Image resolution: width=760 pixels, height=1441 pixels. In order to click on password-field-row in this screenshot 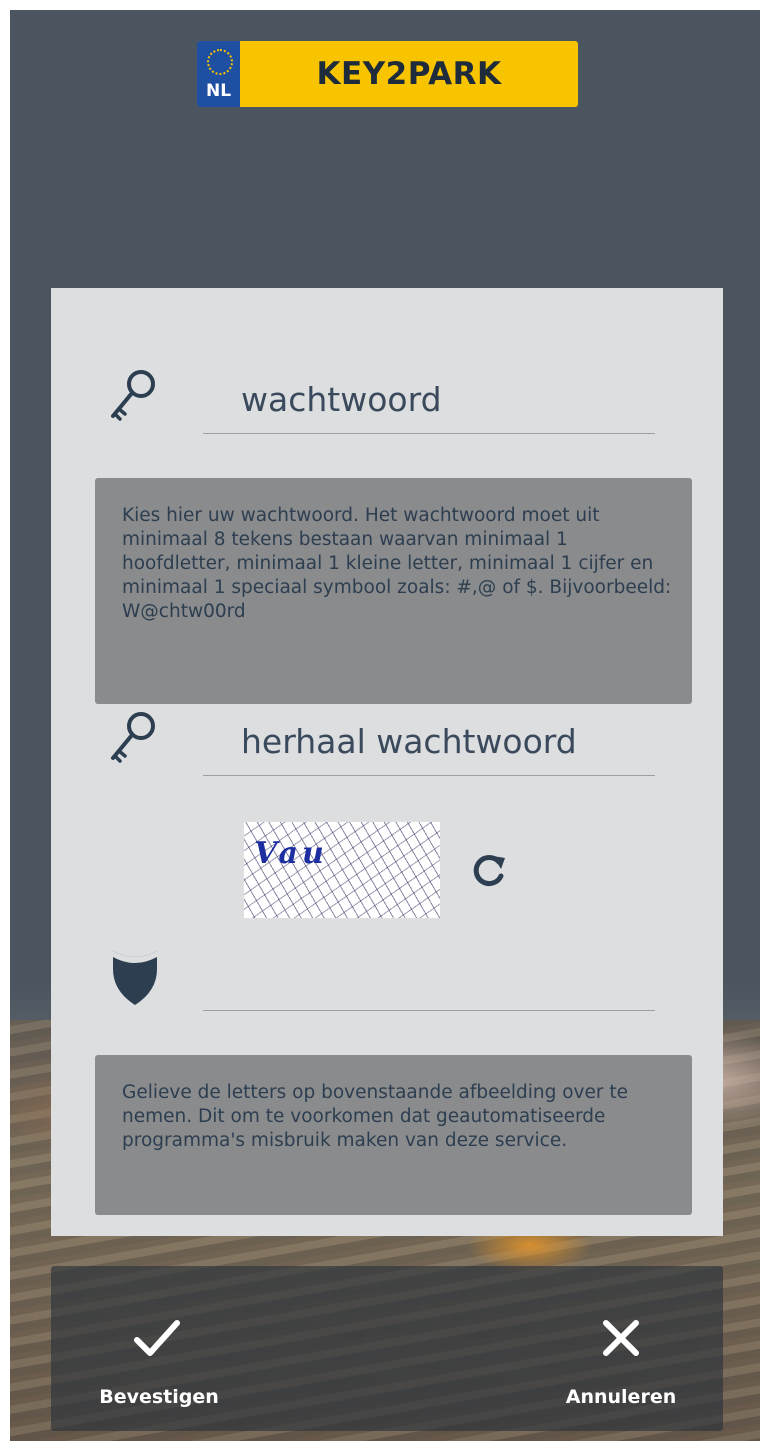, I will do `click(387, 401)`.